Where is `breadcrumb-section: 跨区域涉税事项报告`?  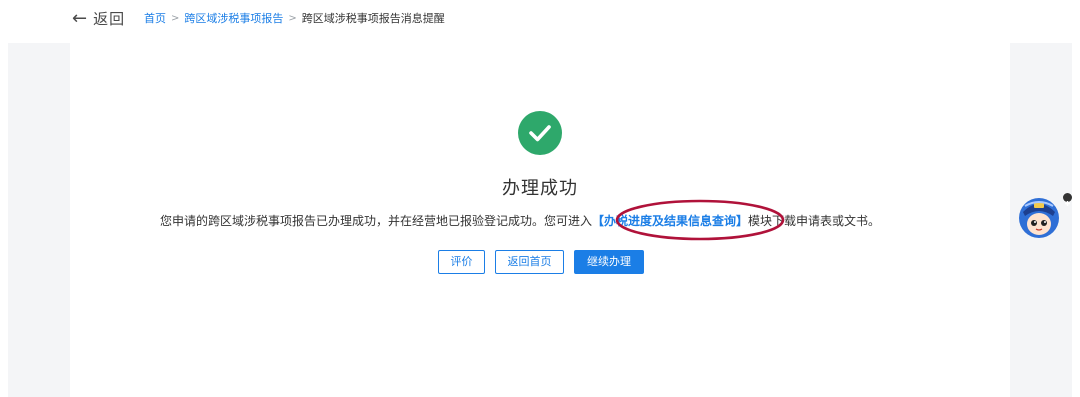
breadcrumb-section: 跨区域涉税事项报告 is located at coordinates (233, 19).